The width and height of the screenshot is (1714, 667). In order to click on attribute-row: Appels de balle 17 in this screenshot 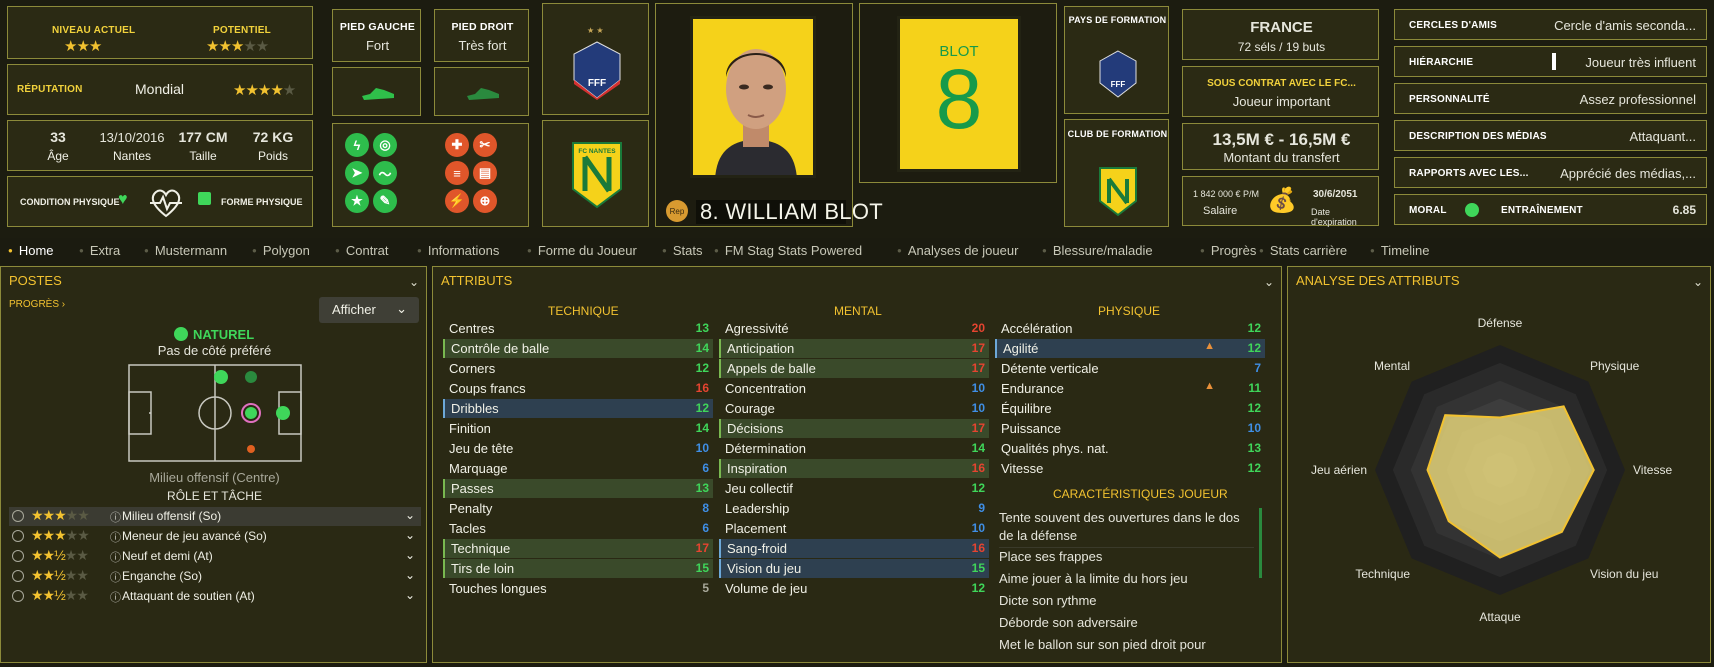, I will do `click(854, 368)`.